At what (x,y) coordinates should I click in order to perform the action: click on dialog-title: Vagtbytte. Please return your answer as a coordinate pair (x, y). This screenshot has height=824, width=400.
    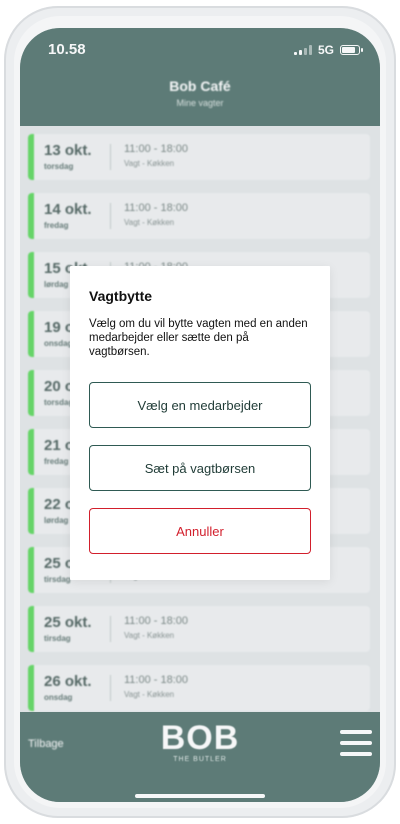
    Looking at the image, I should click on (121, 296).